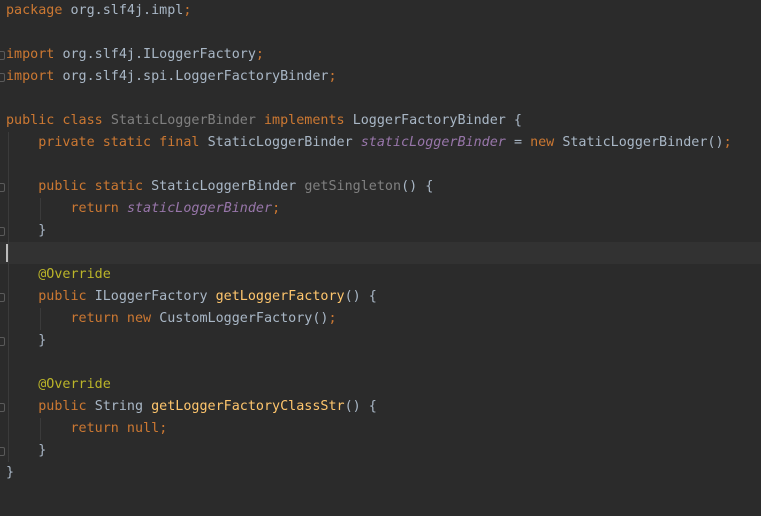 This screenshot has width=761, height=516. I want to click on keyword: return, so click(94, 208).